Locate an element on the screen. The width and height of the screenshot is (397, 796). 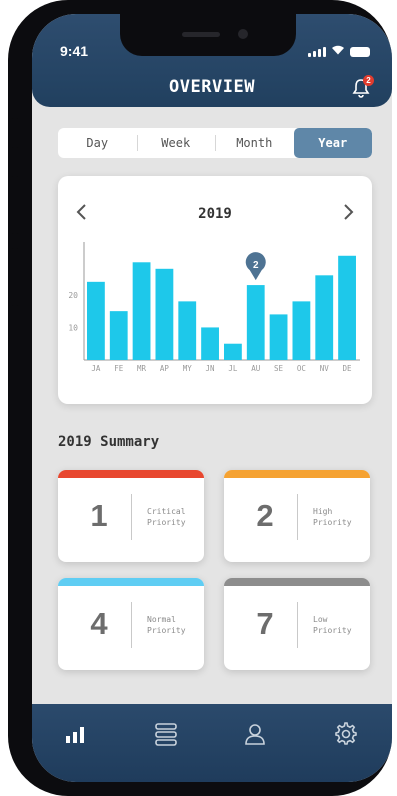
bar-mr is located at coordinates (141, 311).